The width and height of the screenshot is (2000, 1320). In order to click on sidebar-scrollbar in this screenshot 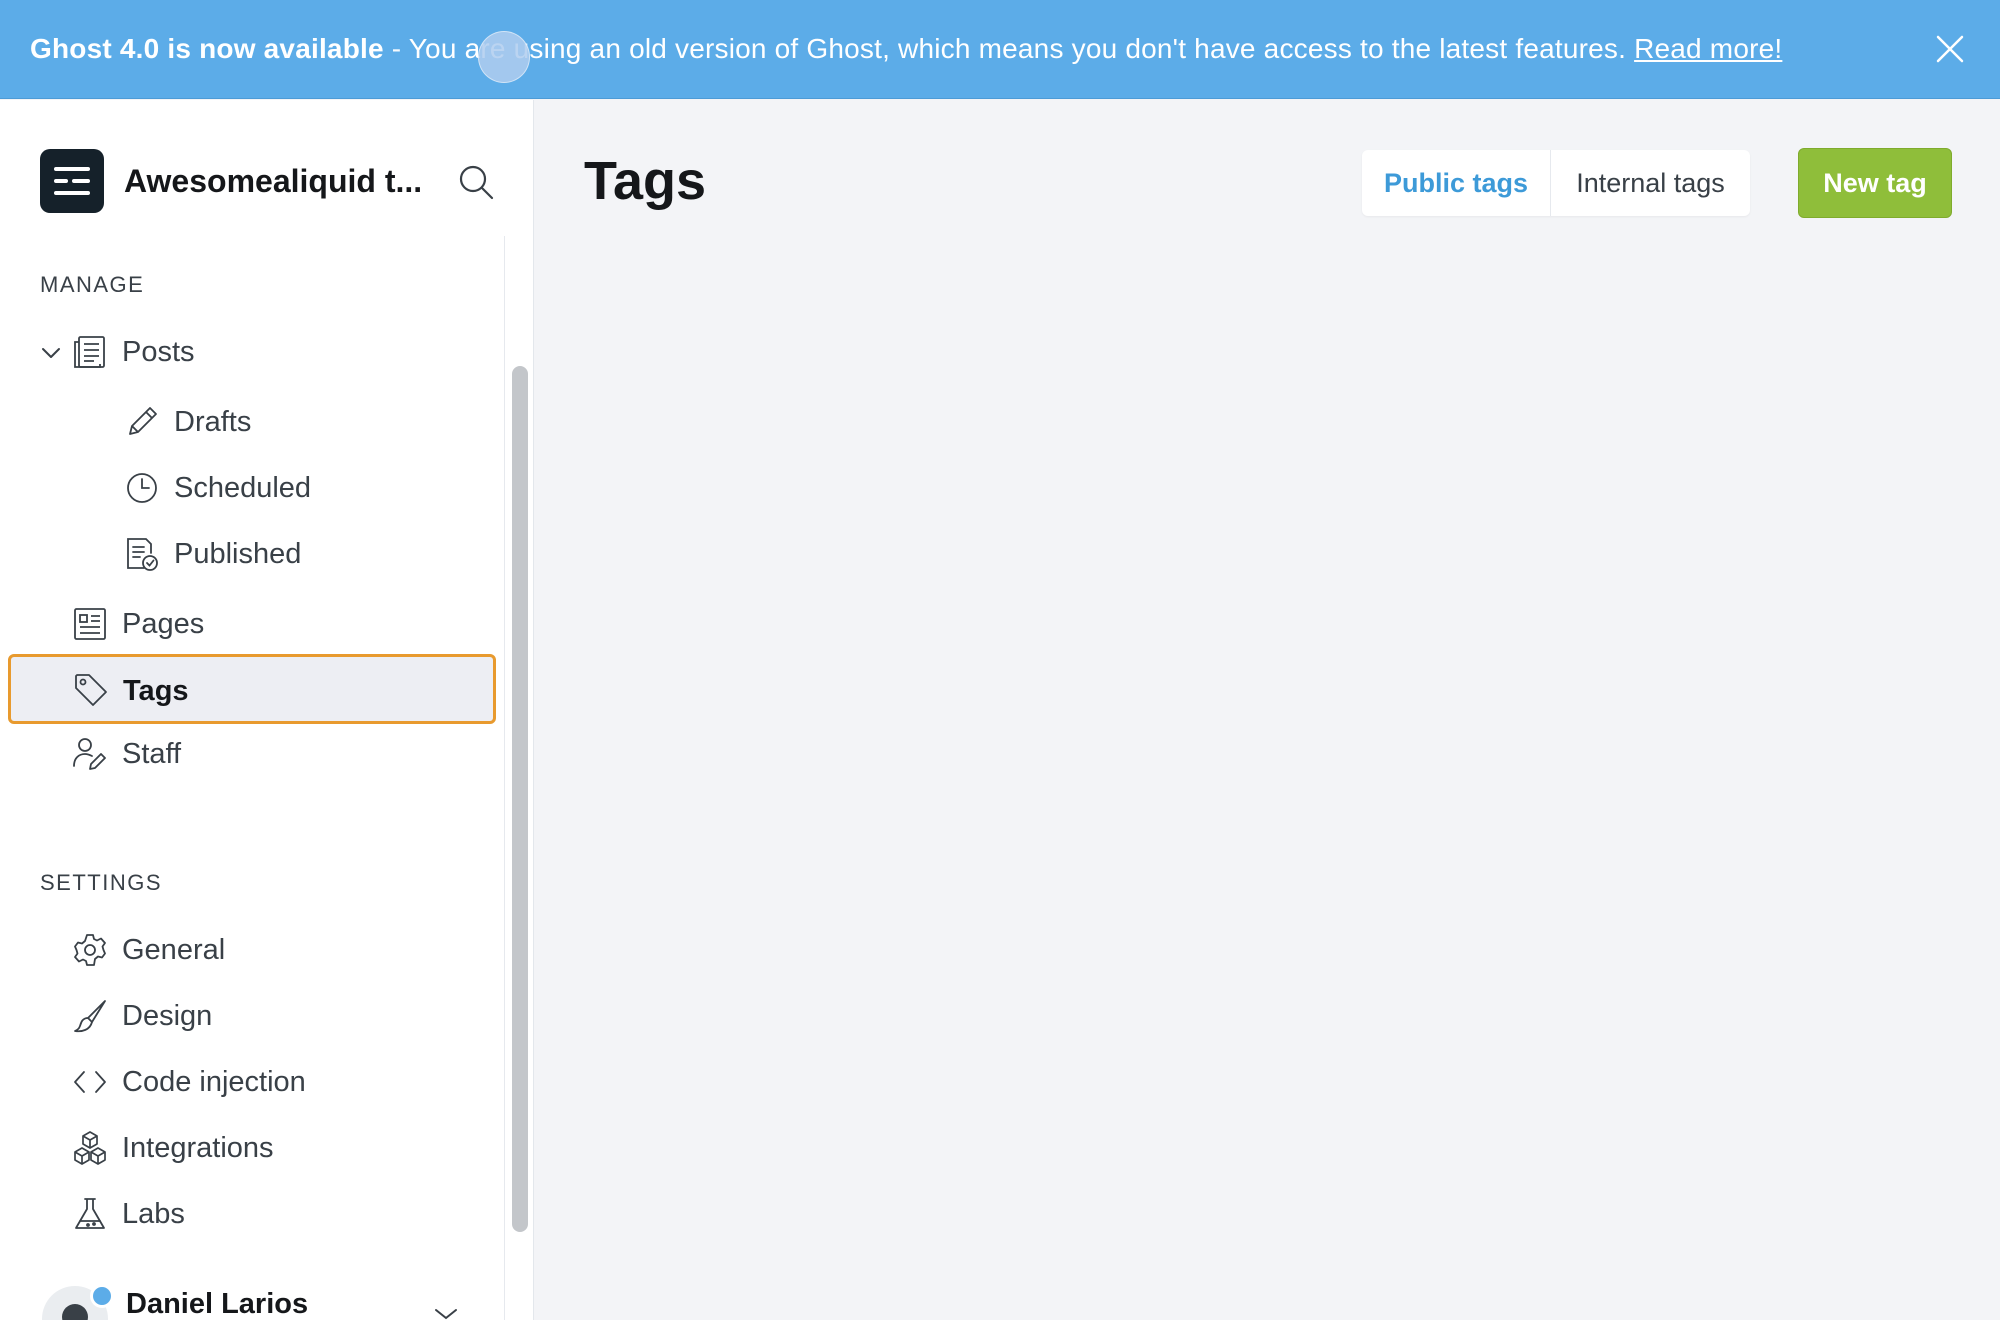, I will do `click(520, 799)`.